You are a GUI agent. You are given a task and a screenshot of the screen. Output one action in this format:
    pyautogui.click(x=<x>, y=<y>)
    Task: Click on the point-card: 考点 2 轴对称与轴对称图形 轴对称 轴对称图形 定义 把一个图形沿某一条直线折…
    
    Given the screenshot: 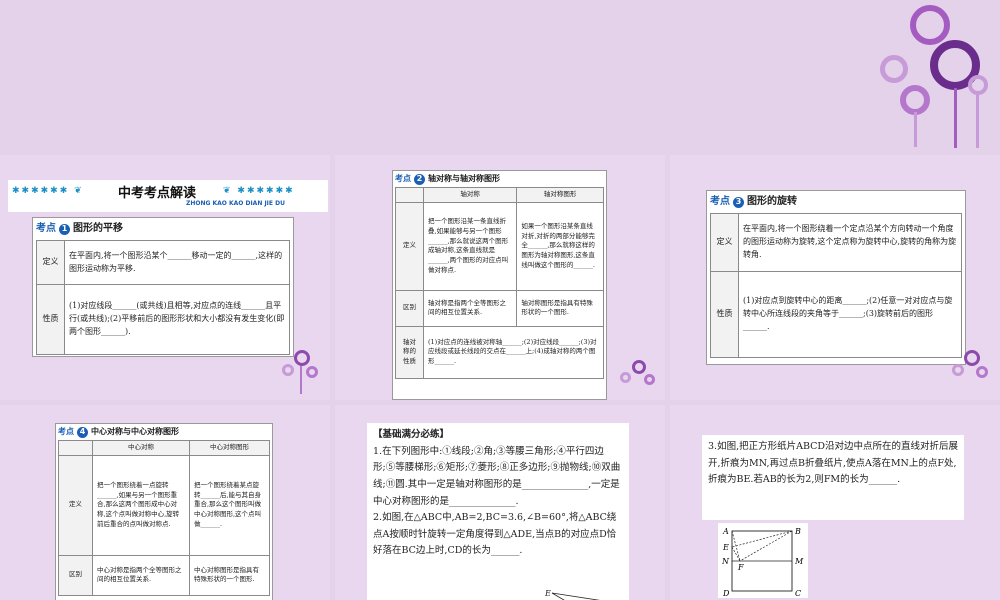 What is the action you would take?
    pyautogui.click(x=499, y=285)
    